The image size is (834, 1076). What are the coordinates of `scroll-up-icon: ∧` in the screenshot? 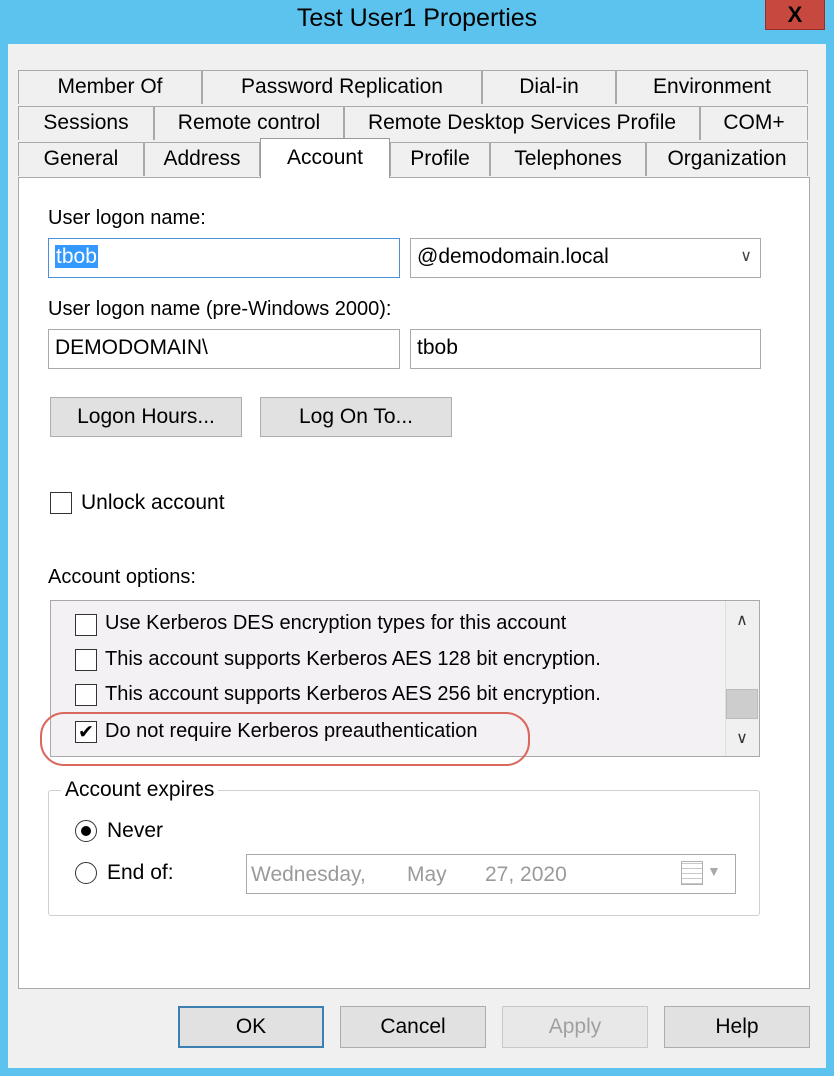 It's located at (742, 620).